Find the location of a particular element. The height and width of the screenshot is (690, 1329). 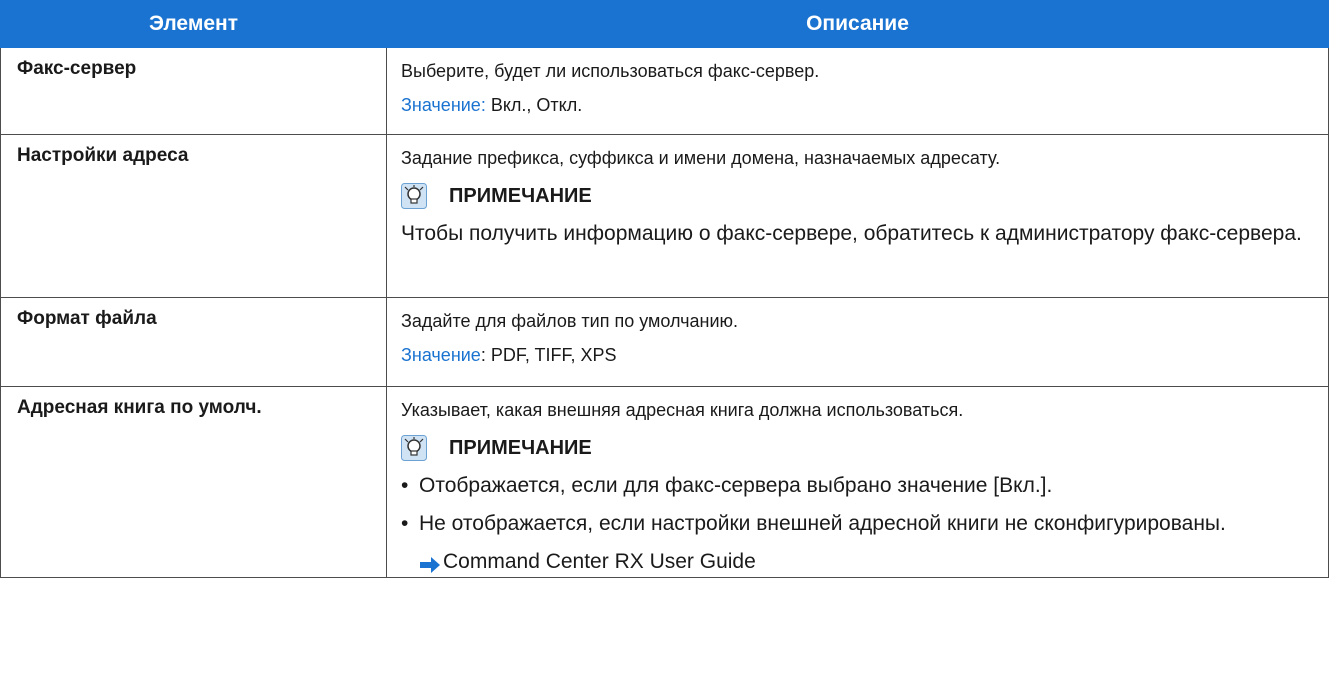

column-header-item: Элемент is located at coordinates (193, 24).